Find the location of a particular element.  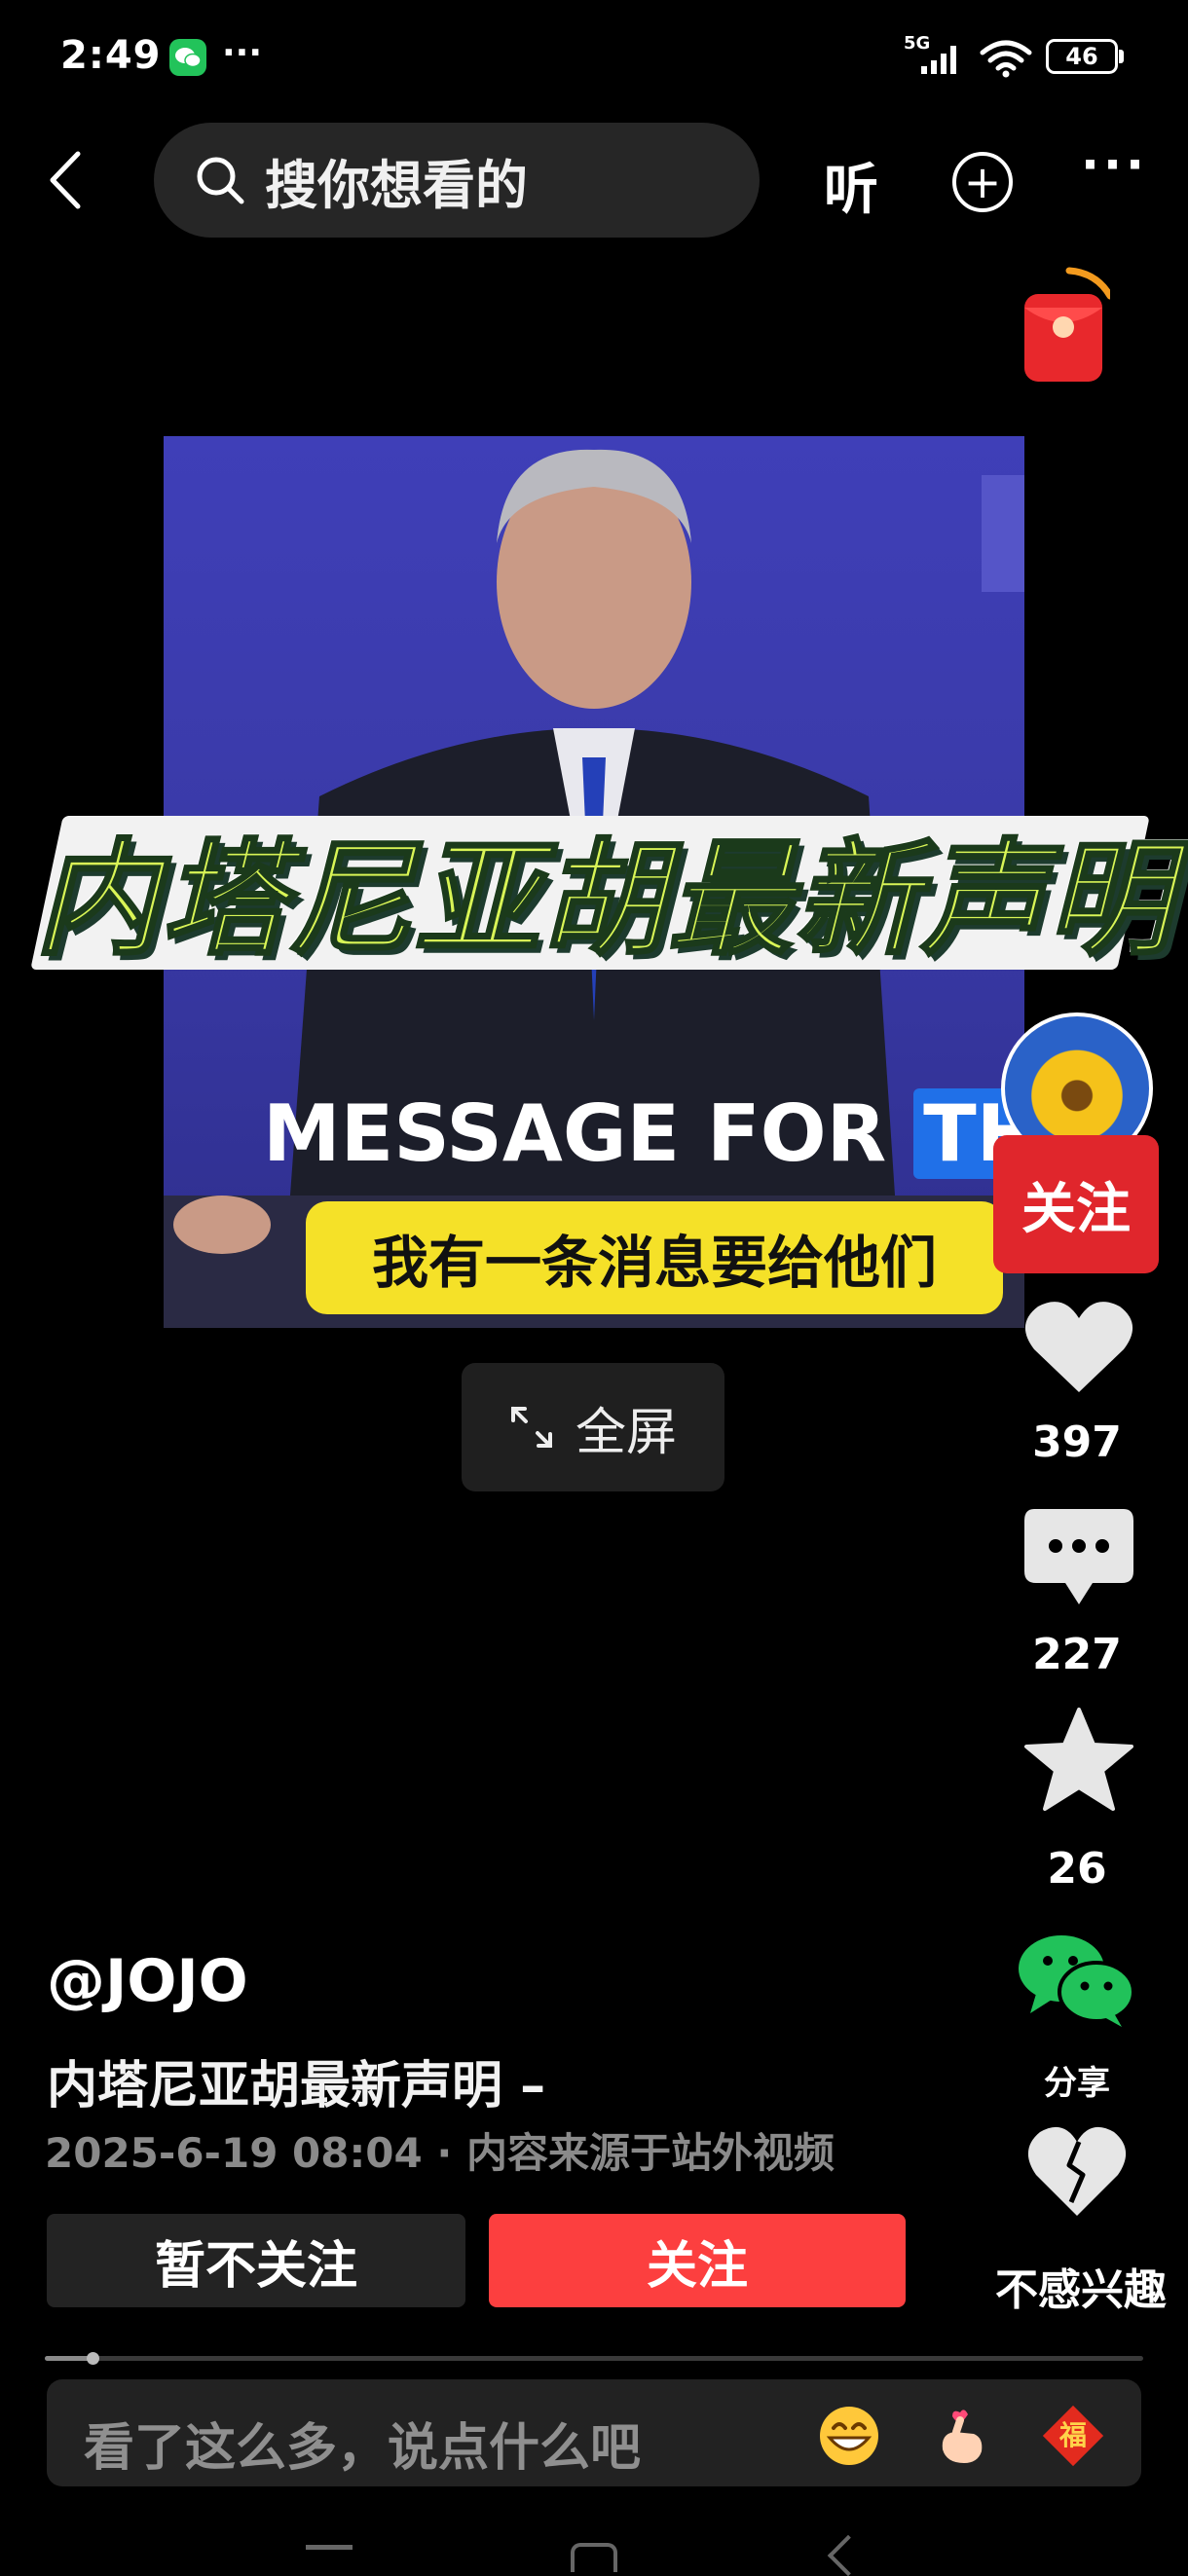

red-envelope-icon is located at coordinates (1065, 325).